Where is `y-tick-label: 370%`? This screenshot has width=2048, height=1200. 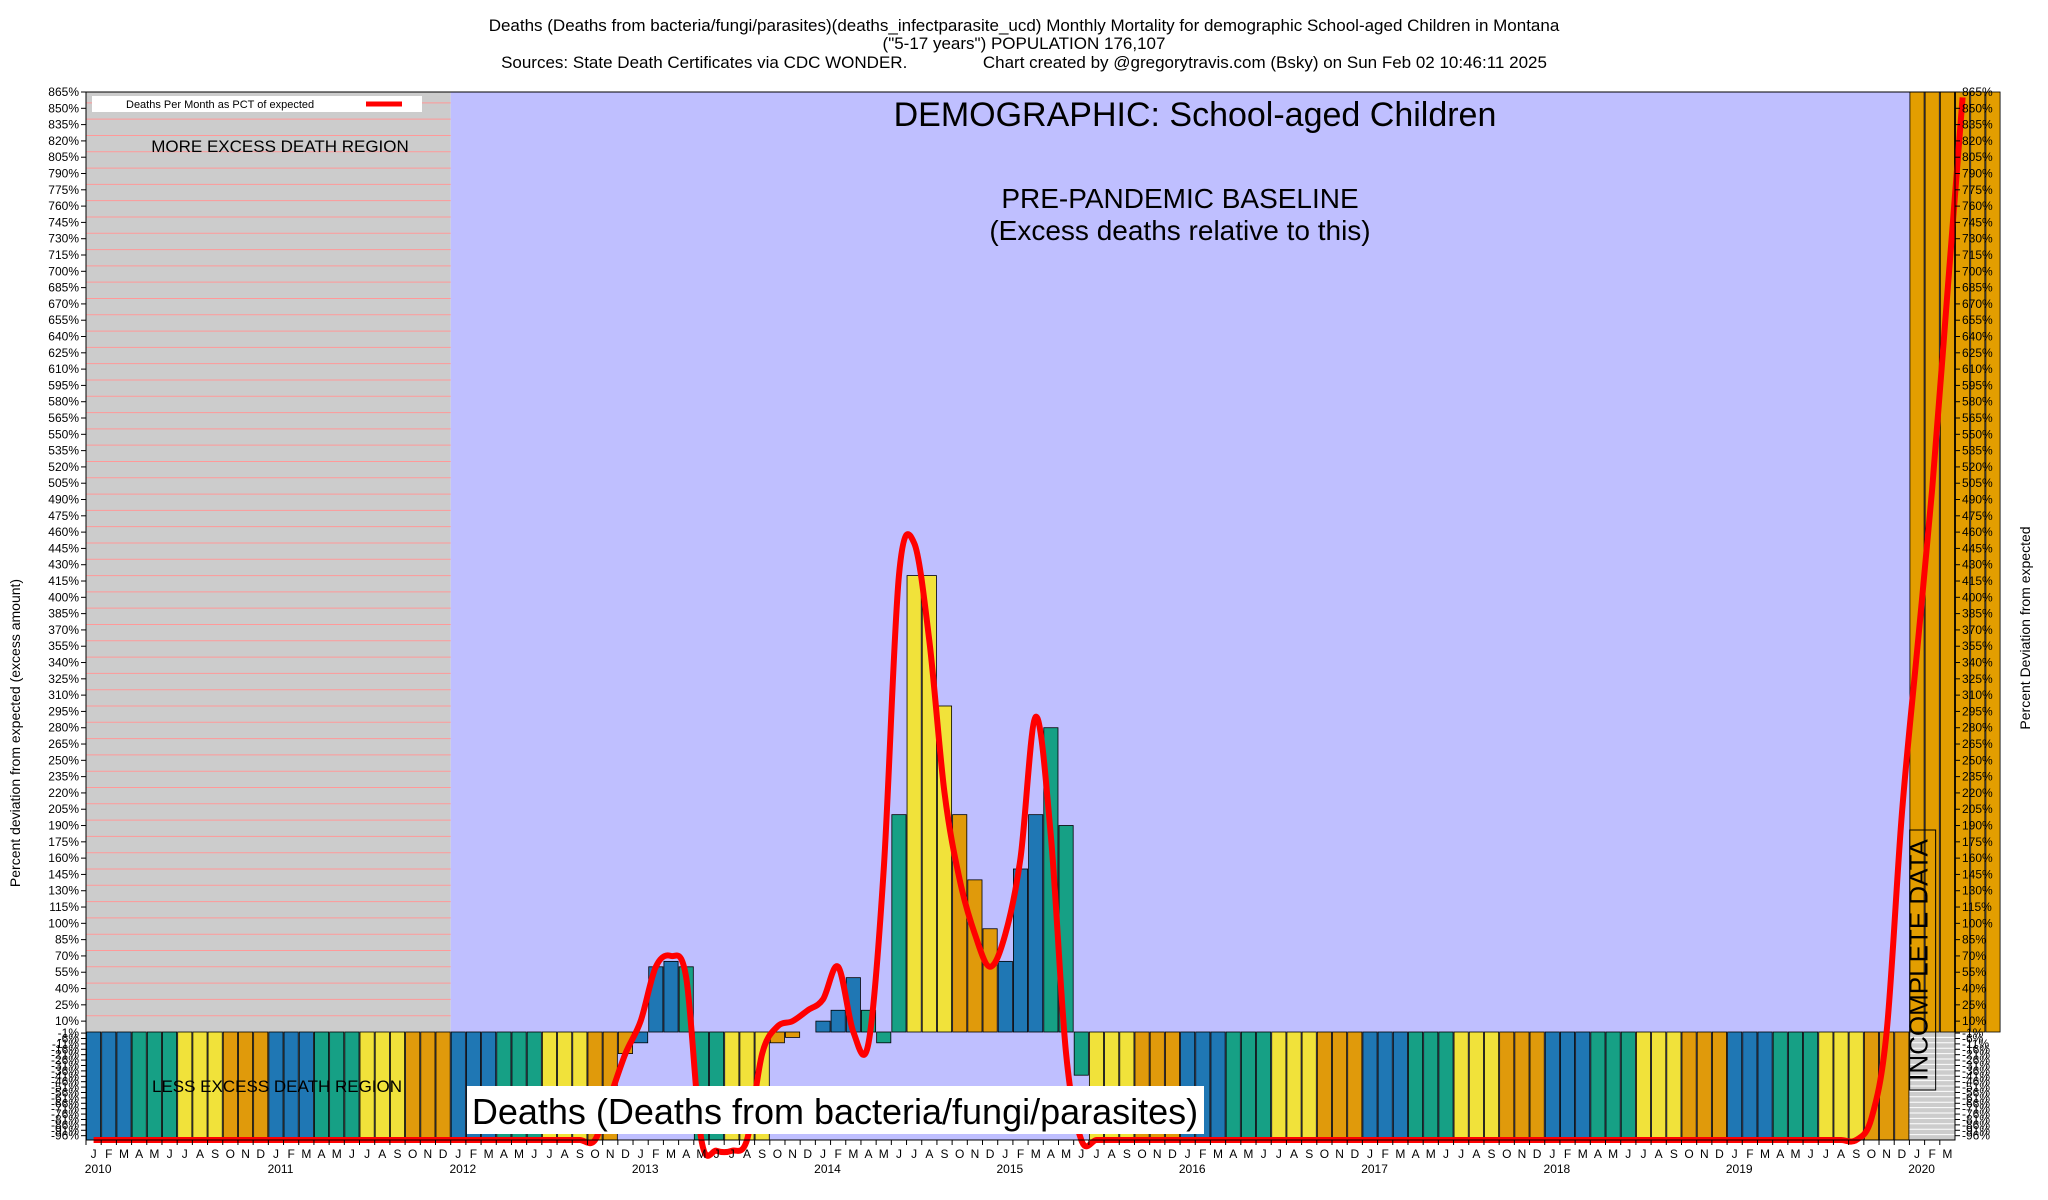
y-tick-label: 370% is located at coordinates (1977, 630).